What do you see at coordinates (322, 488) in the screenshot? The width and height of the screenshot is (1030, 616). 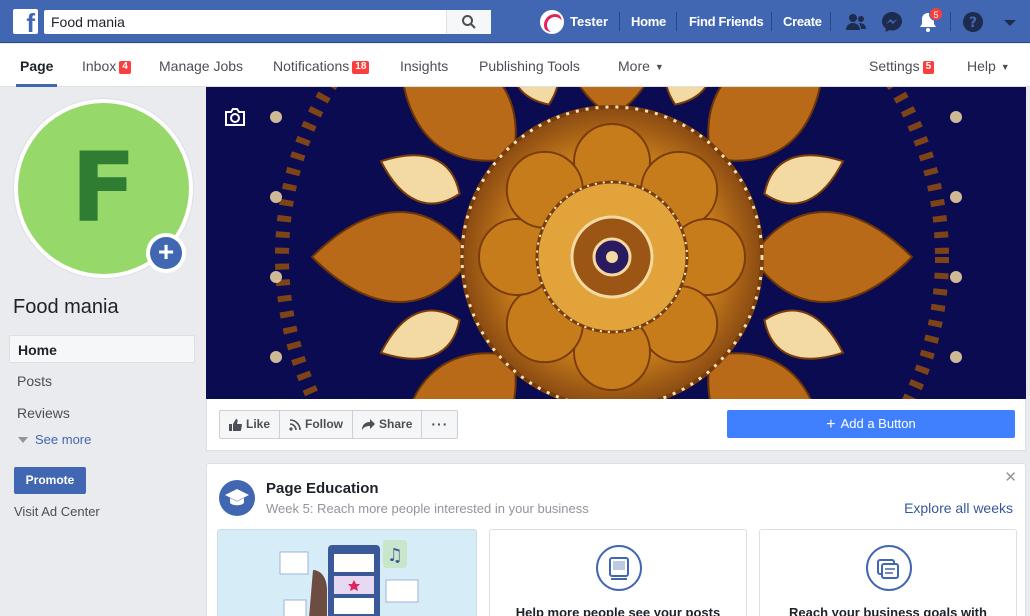 I see `education-title: Page Education` at bounding box center [322, 488].